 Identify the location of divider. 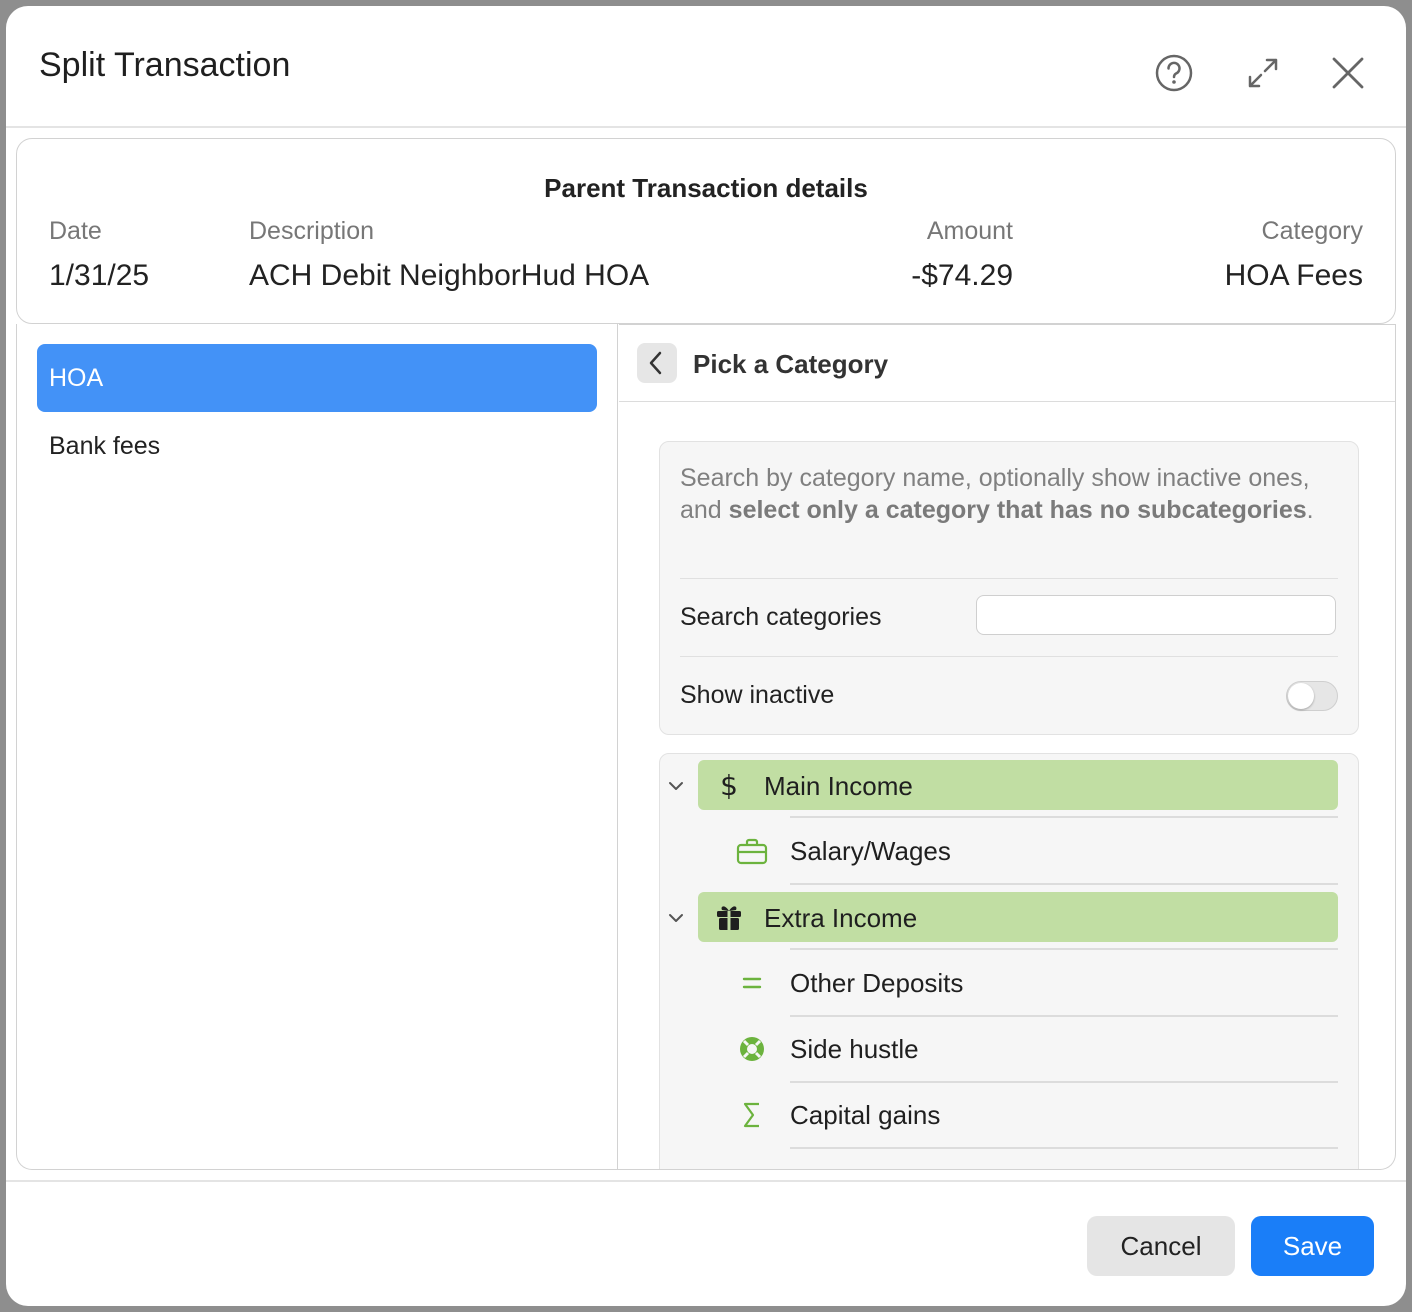
(1064, 884).